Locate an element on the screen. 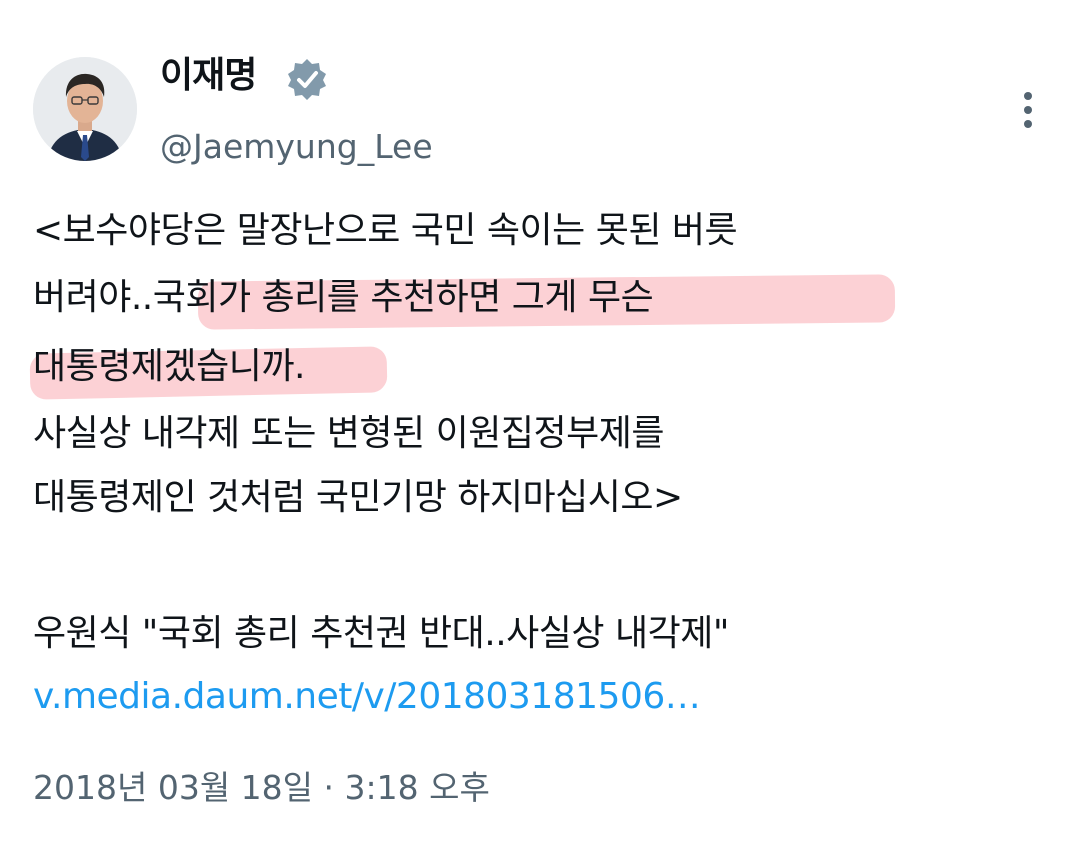 The height and width of the screenshot is (856, 1079). more-vertical-icon is located at coordinates (1028, 110).